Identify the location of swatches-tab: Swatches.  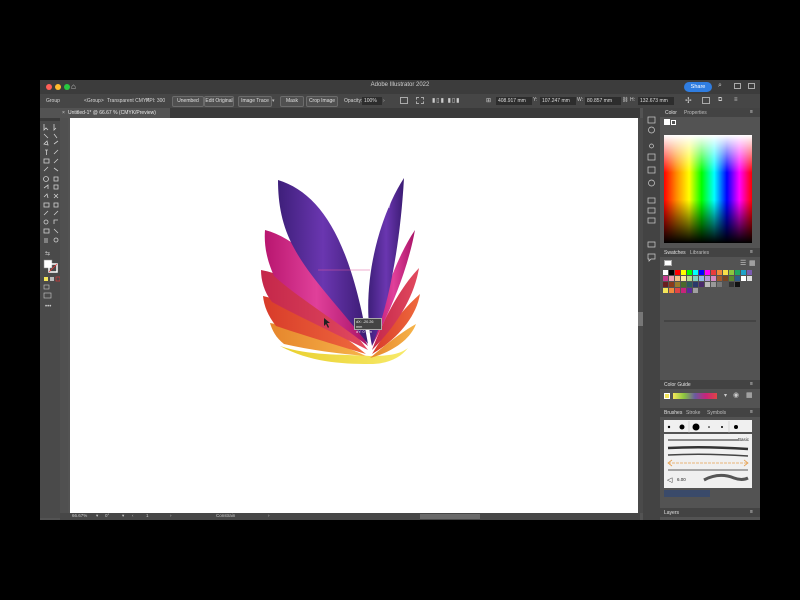
(675, 253).